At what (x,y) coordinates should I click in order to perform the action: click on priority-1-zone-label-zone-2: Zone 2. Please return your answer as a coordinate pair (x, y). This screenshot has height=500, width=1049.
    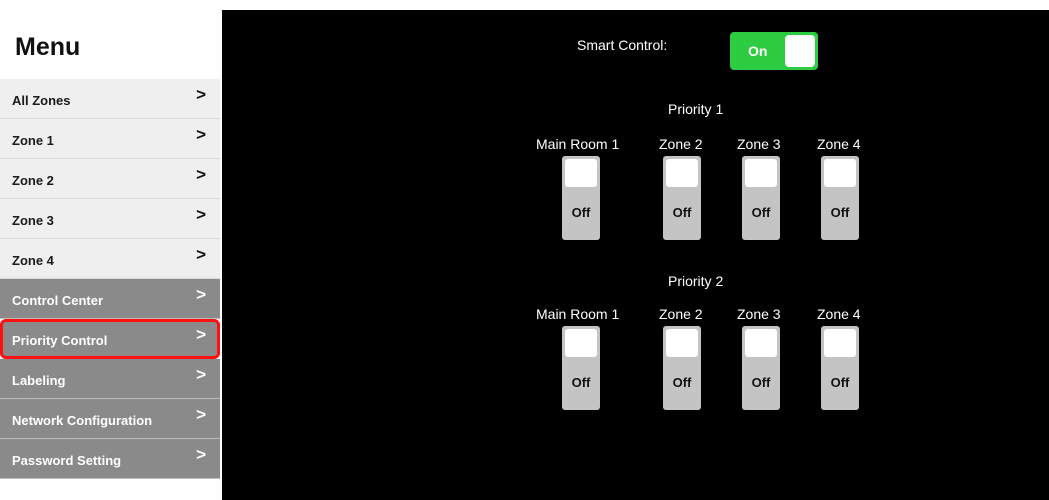
    Looking at the image, I should click on (681, 144).